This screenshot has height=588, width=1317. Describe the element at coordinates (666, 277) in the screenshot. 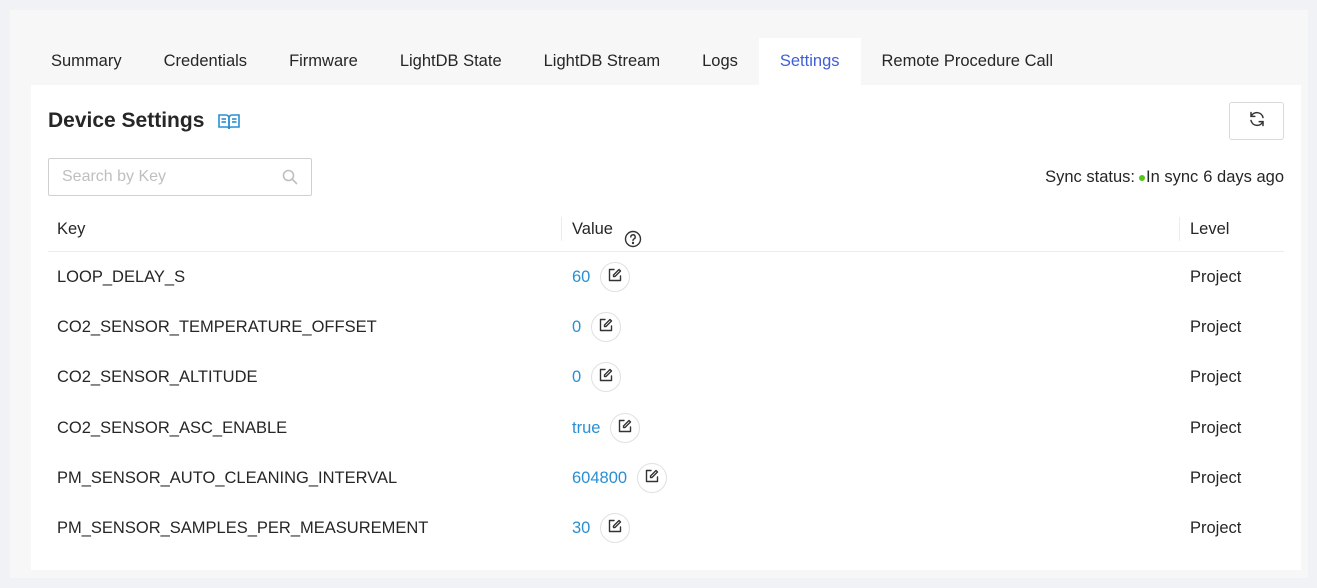

I see `table-row: LOOP_DELAY_S 60 Project` at that location.